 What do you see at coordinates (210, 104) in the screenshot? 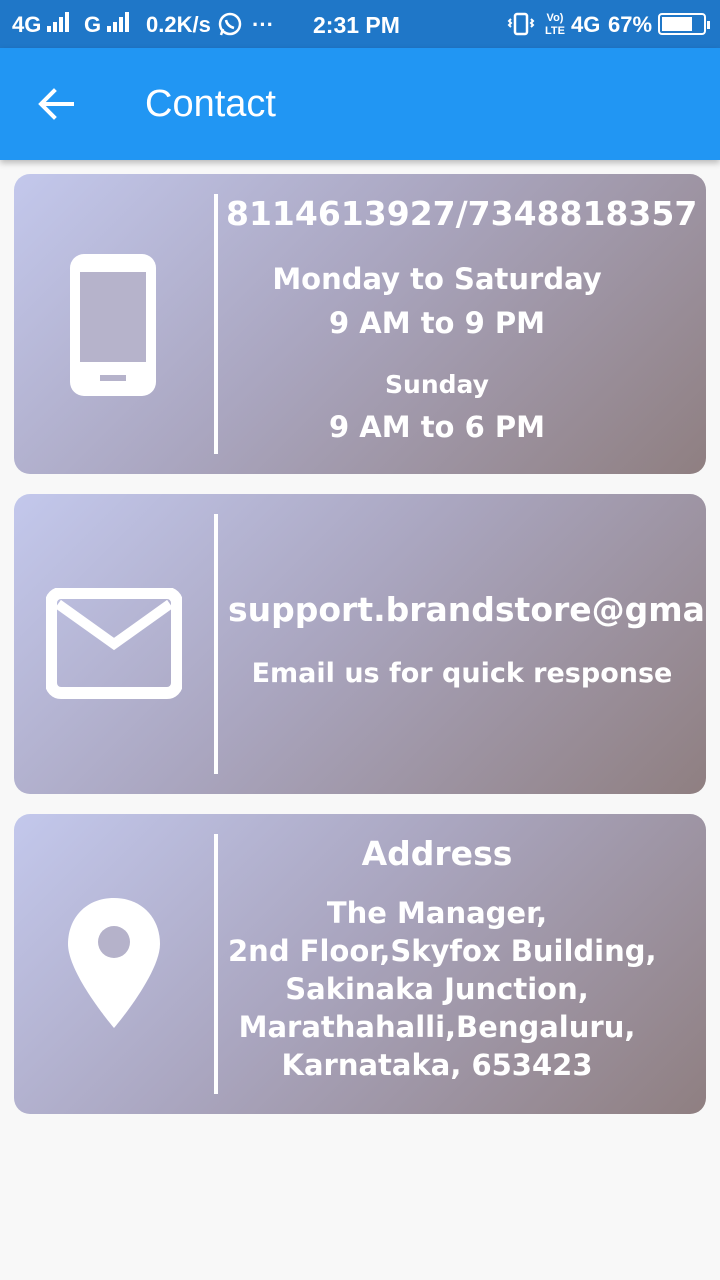
I see `page-title: Contact` at bounding box center [210, 104].